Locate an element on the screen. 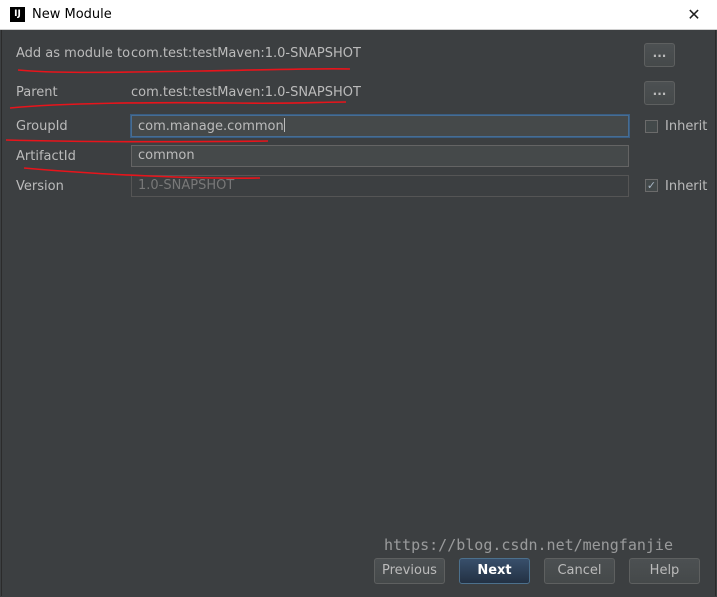 This screenshot has height=597, width=717. previous-button: Previous is located at coordinates (409, 571).